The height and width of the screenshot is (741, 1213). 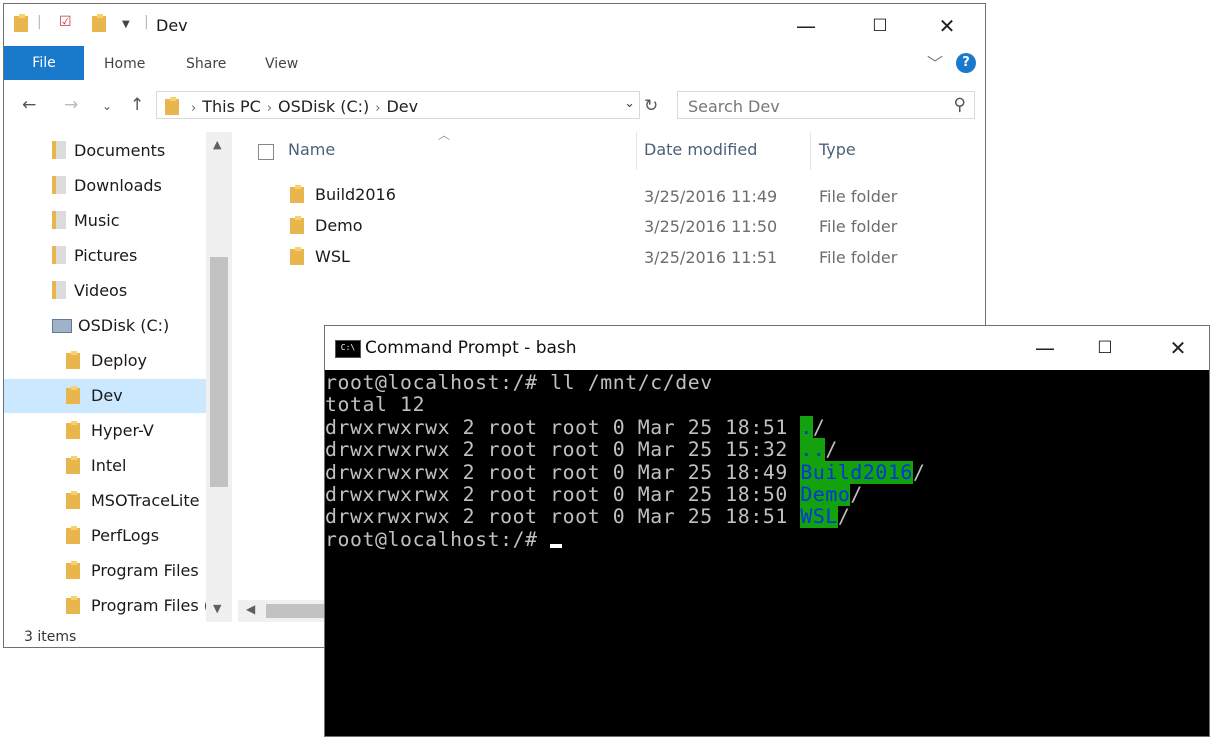 What do you see at coordinates (734, 106) in the screenshot?
I see `search-placeholder: Search Dev` at bounding box center [734, 106].